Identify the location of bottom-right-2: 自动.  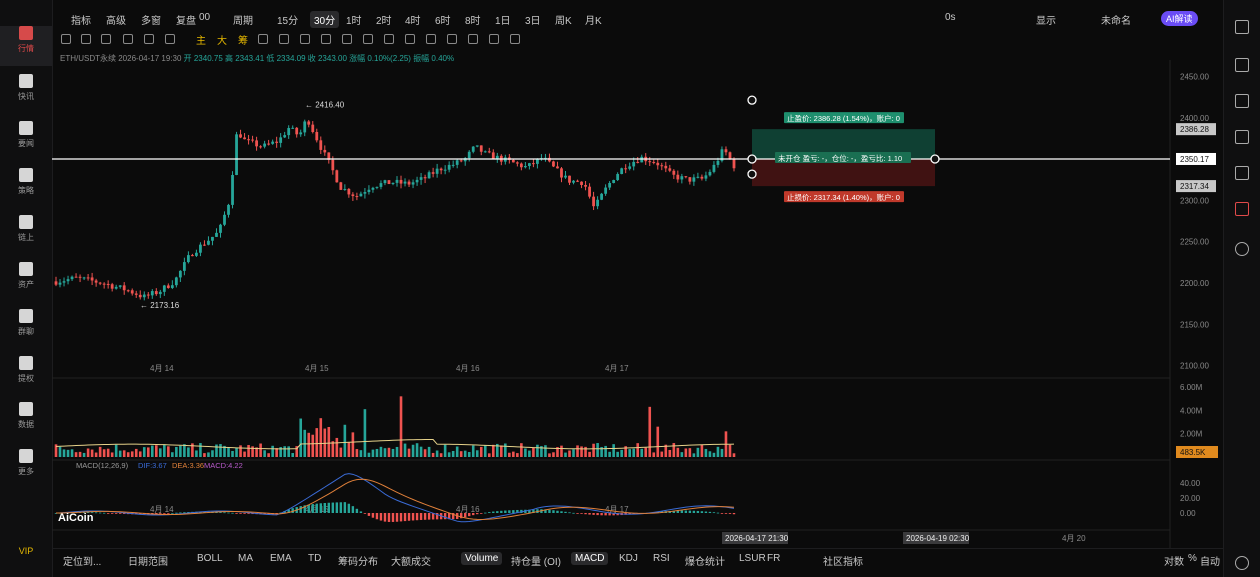
(1210, 560).